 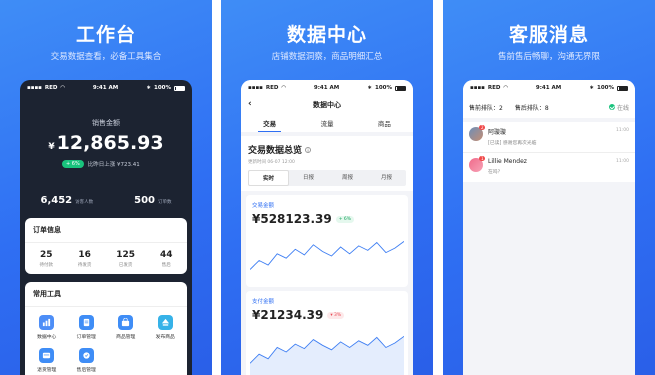 What do you see at coordinates (73, 164) in the screenshot?
I see `change-badge: + 6%` at bounding box center [73, 164].